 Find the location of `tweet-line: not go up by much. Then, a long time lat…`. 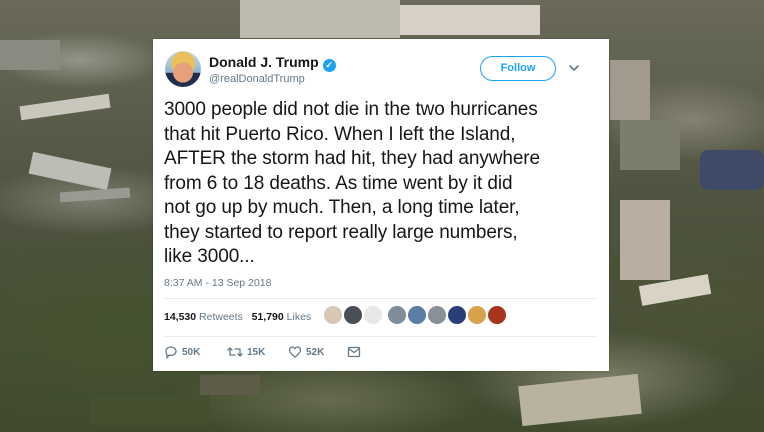

tweet-line: not go up by much. Then, a long time lat… is located at coordinates (342, 207).